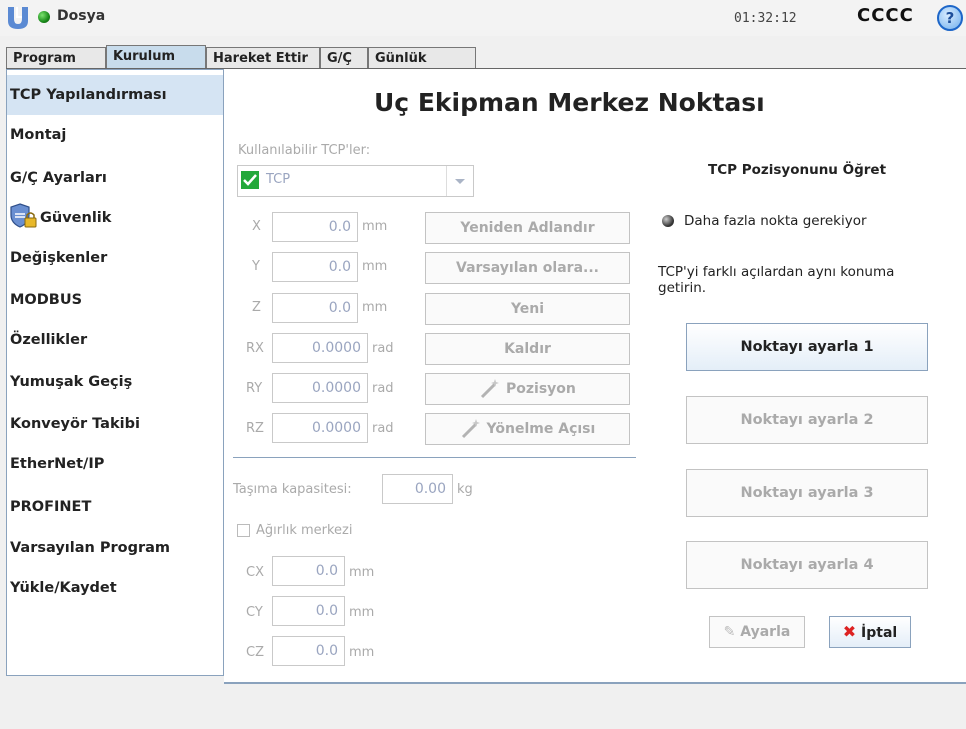 This screenshot has height=729, width=966. Describe the element at coordinates (115, 258) in the screenshot. I see `sidebar-item-degiskenler: Değişkenler` at that location.